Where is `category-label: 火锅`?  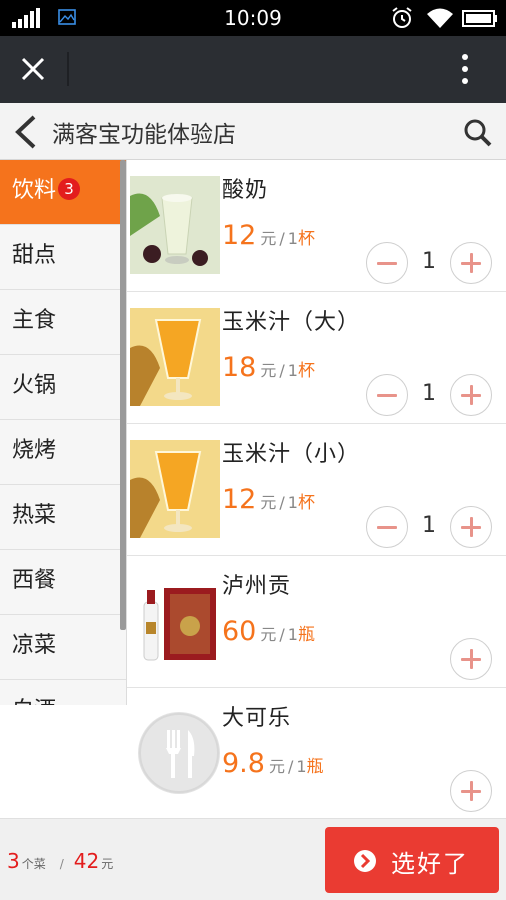 category-label: 火锅 is located at coordinates (34, 385).